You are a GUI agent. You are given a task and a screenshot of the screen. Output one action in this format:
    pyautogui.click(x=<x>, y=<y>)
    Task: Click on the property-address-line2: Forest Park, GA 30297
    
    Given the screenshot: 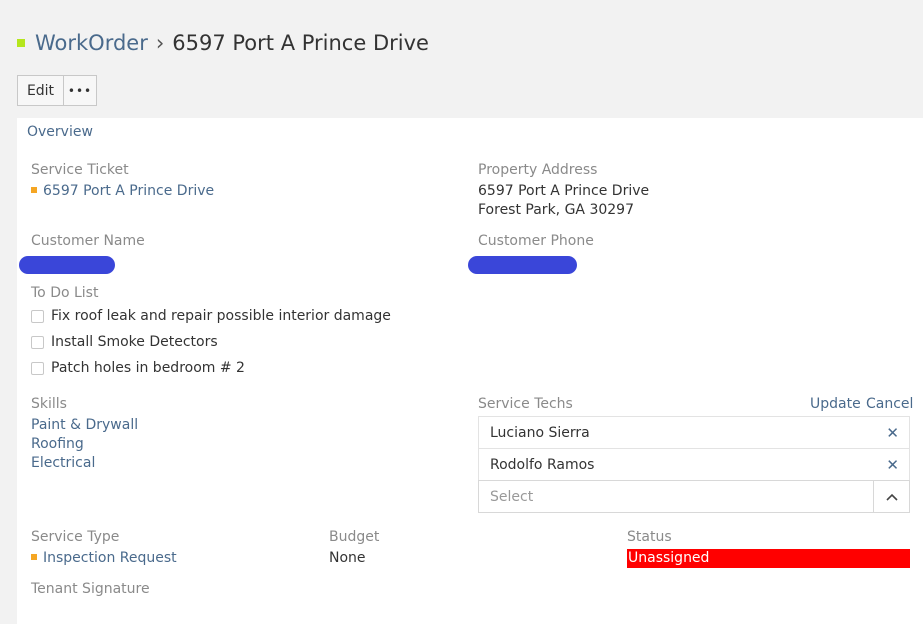 What is the action you would take?
    pyautogui.click(x=556, y=210)
    